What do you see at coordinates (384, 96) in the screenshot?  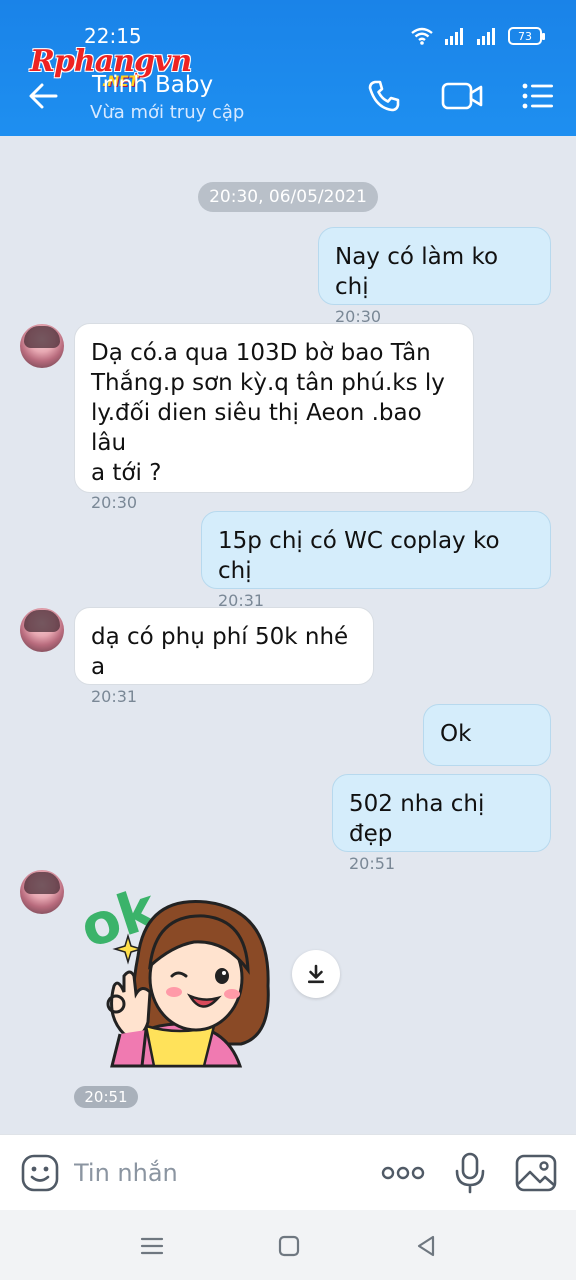 I see `phone-icon` at bounding box center [384, 96].